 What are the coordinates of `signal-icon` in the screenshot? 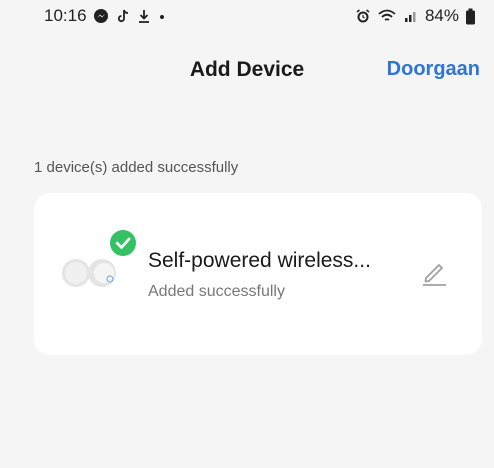 It's located at (411, 16).